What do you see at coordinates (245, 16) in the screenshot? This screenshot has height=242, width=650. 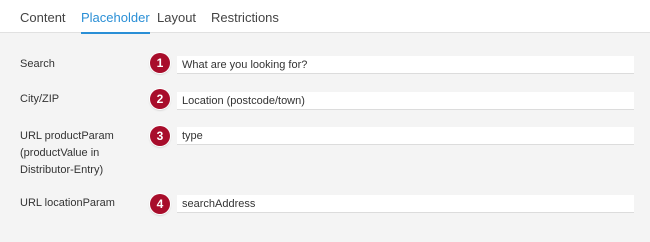 I see `tab-restrictions: Restrictions` at bounding box center [245, 16].